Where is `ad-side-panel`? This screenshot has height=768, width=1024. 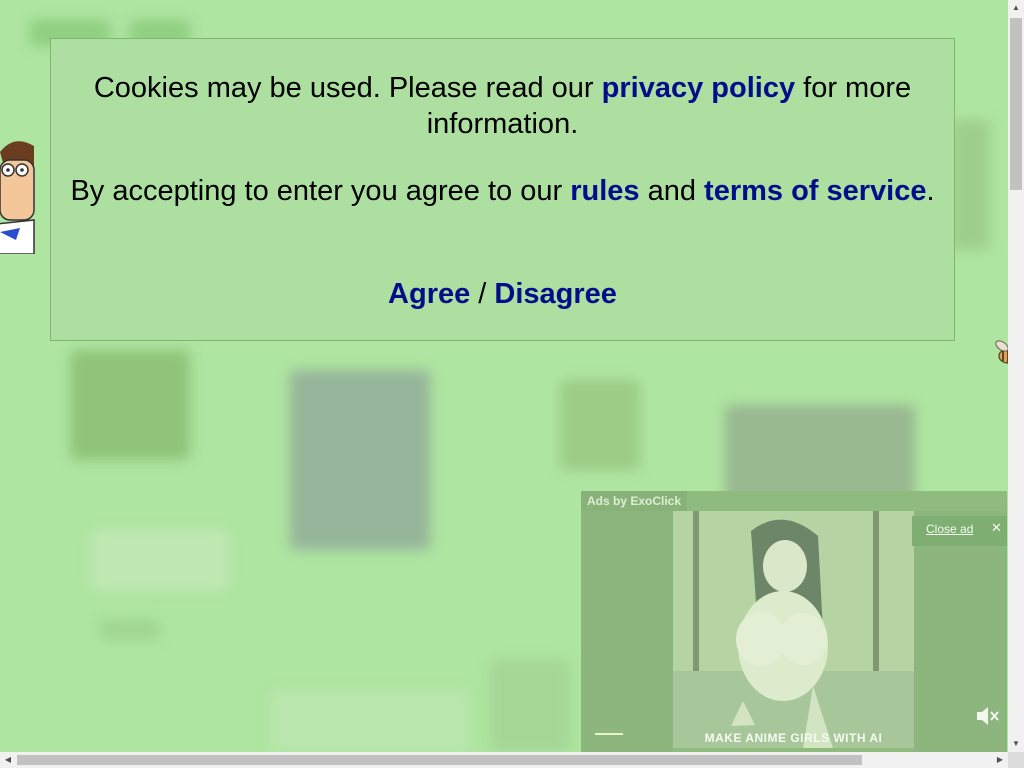
ad-side-panel is located at coordinates (627, 631).